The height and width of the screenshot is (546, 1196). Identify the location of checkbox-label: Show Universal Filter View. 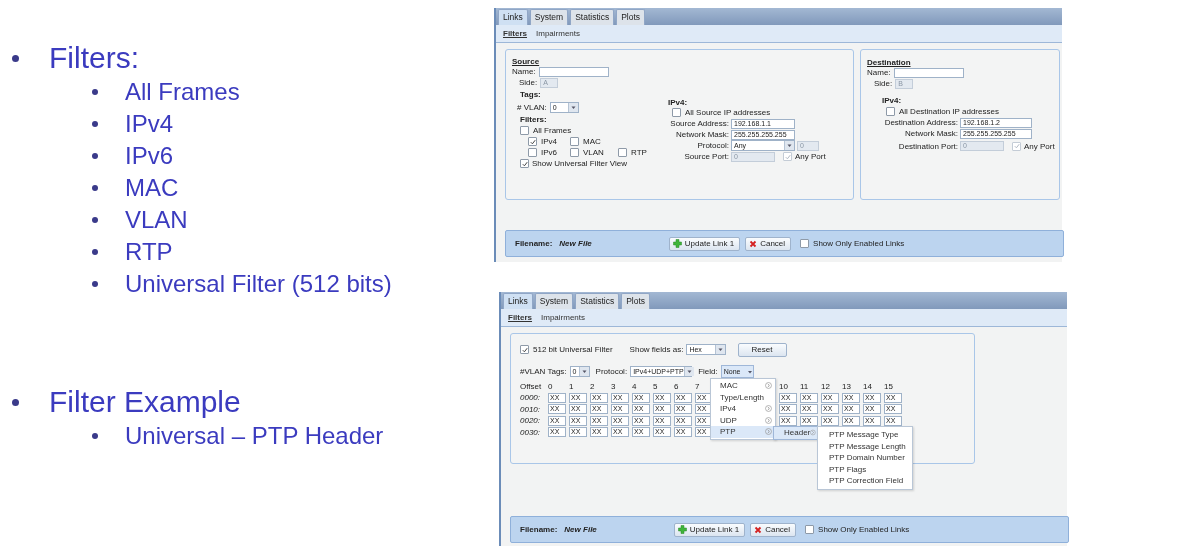
(579, 163).